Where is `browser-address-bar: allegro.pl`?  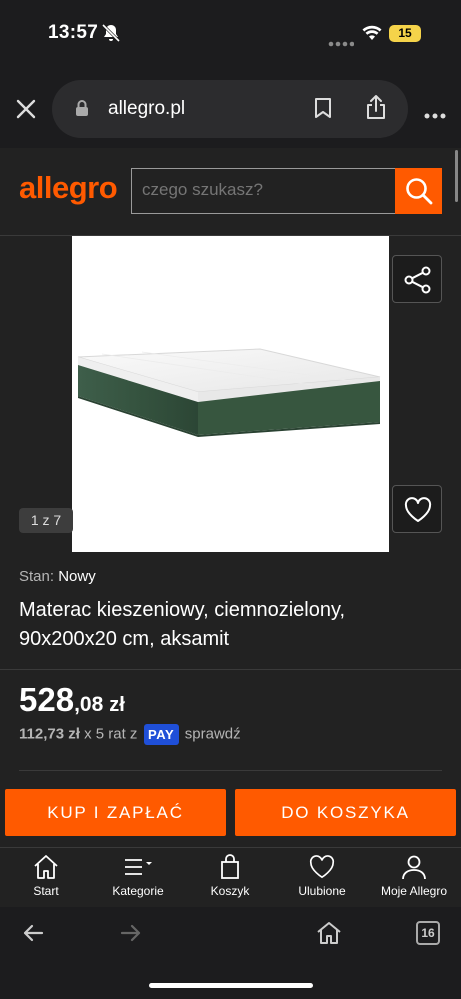
browser-address-bar: allegro.pl is located at coordinates (230, 109).